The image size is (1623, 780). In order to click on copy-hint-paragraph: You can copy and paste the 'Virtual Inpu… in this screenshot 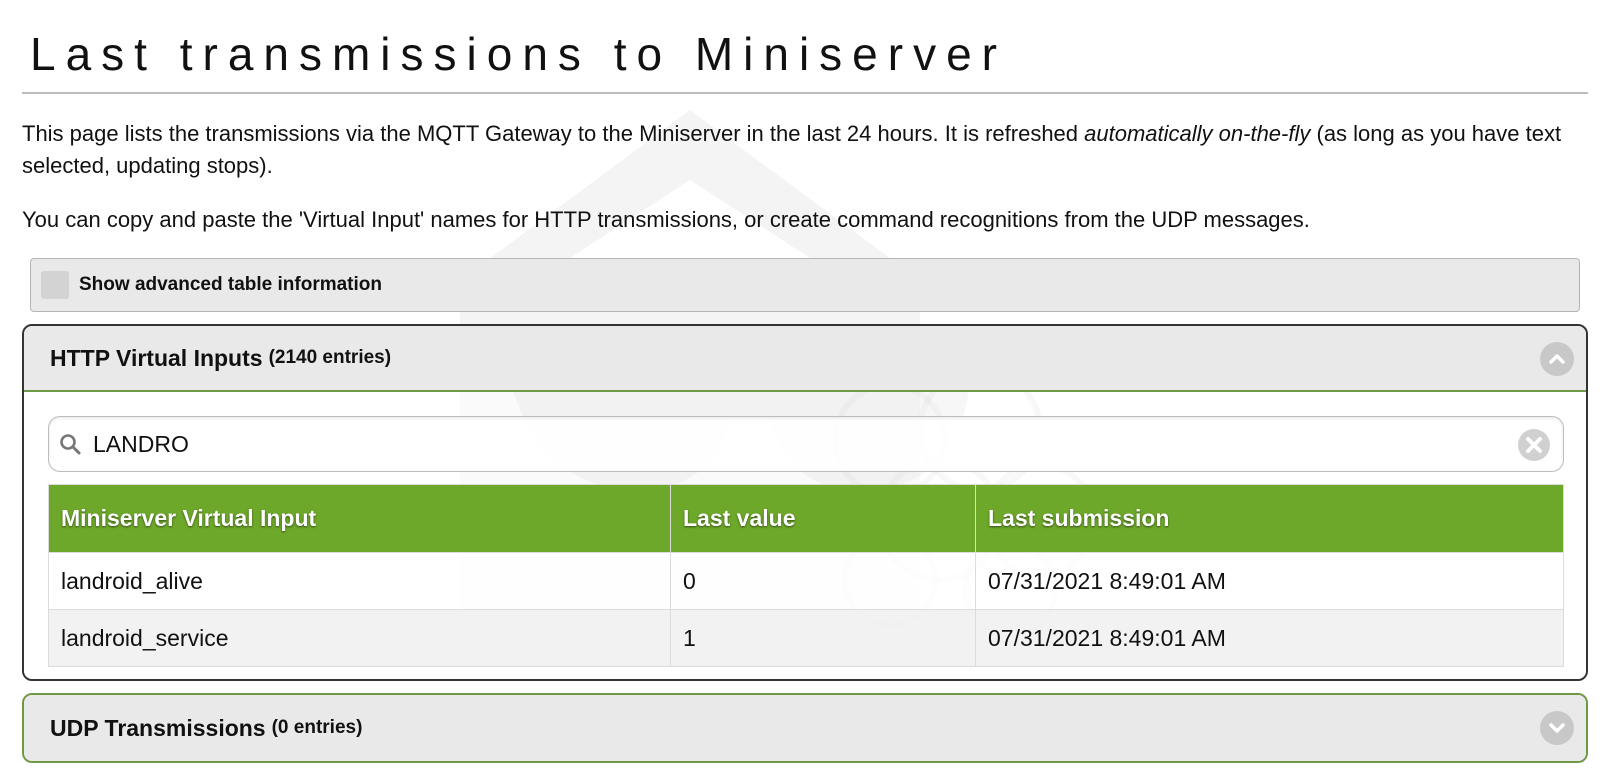, I will do `click(666, 219)`.